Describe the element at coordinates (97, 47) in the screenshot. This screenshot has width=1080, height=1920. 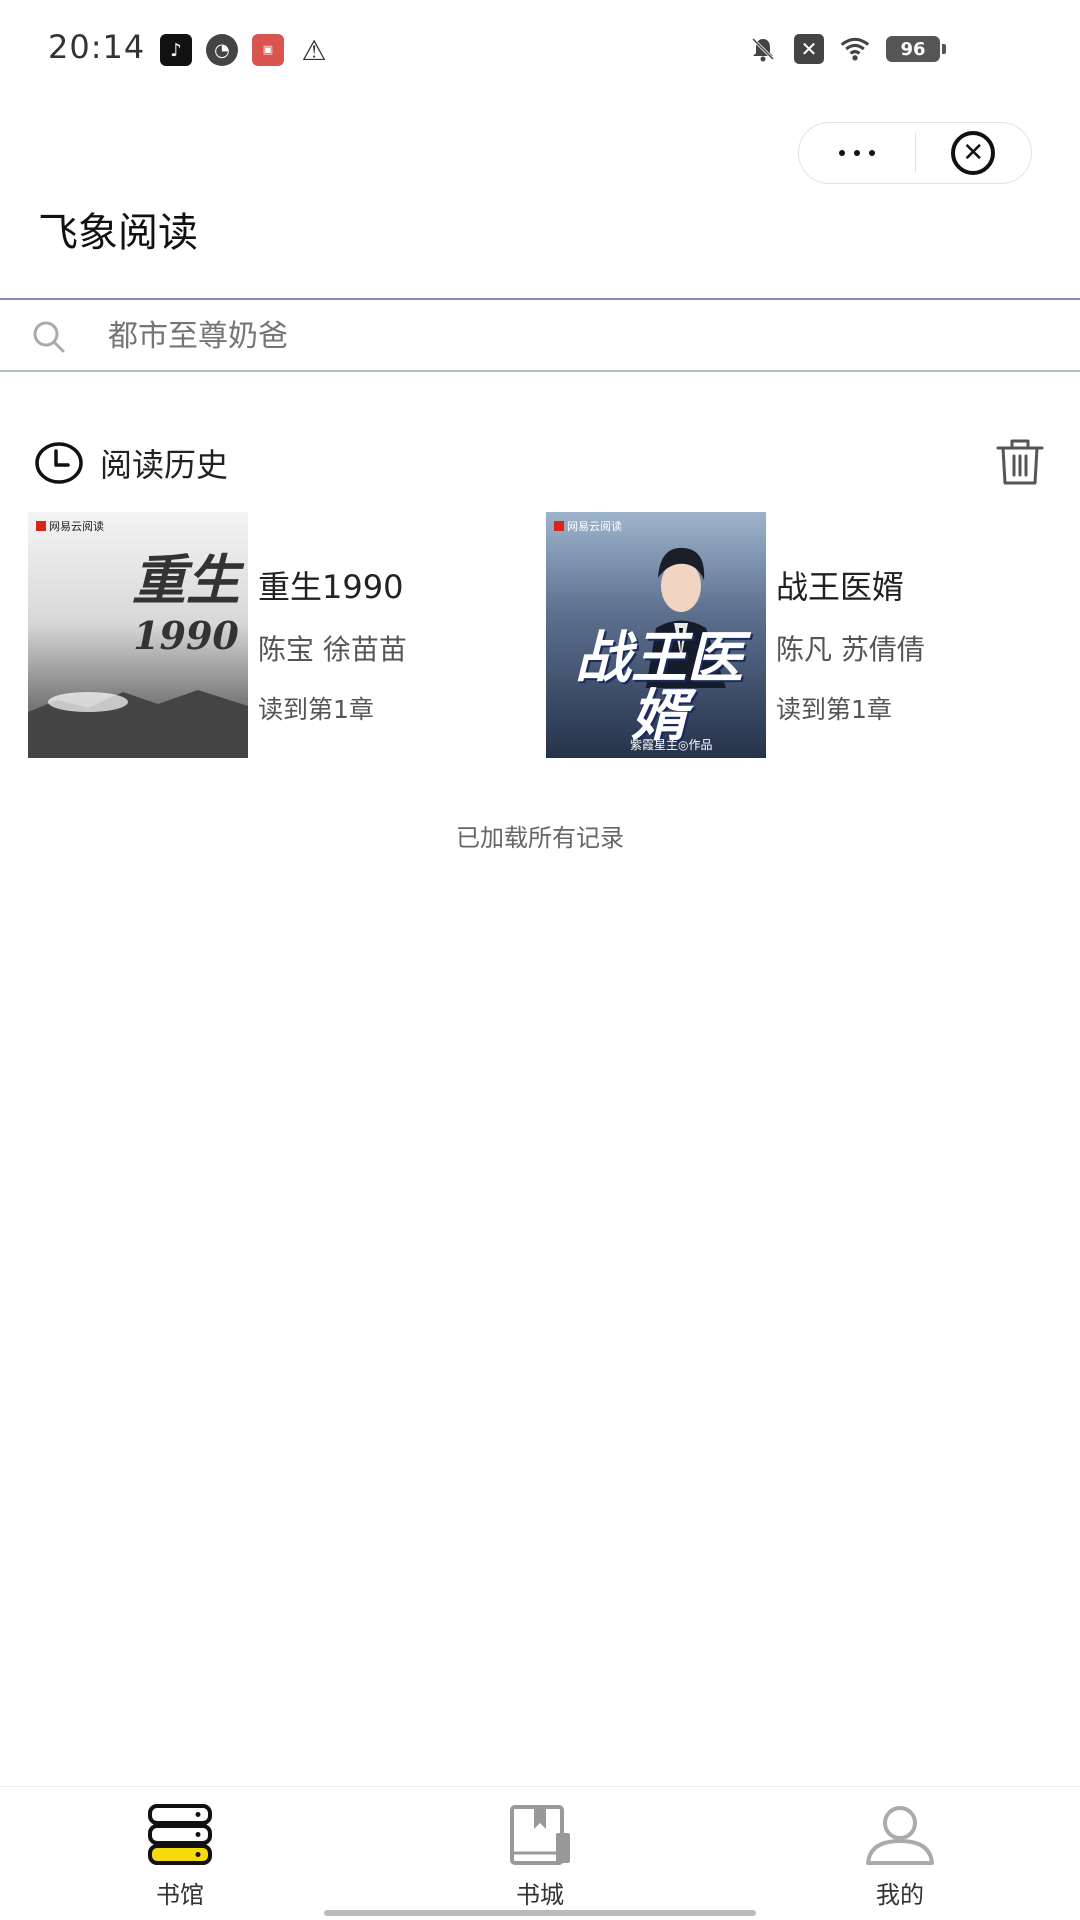
I see `status-time: 20:14` at that location.